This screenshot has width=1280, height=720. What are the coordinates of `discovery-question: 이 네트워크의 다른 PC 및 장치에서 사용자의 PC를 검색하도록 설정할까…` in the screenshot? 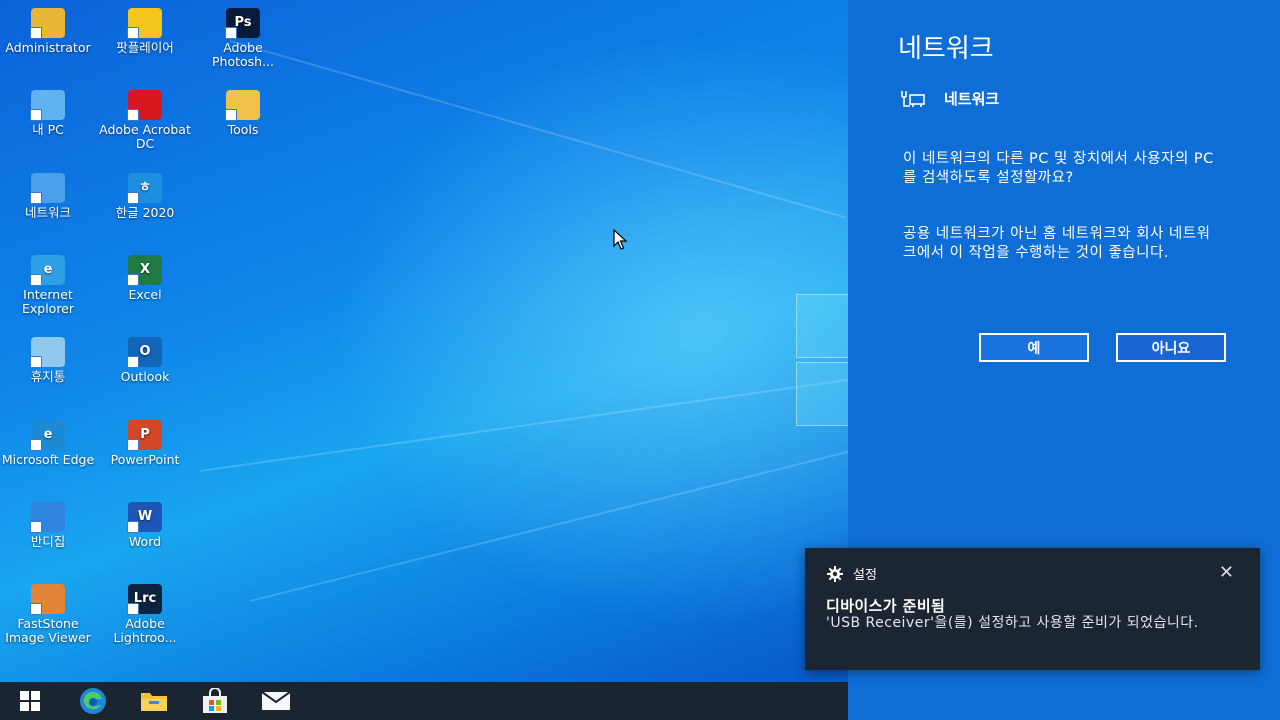 It's located at (1058, 168).